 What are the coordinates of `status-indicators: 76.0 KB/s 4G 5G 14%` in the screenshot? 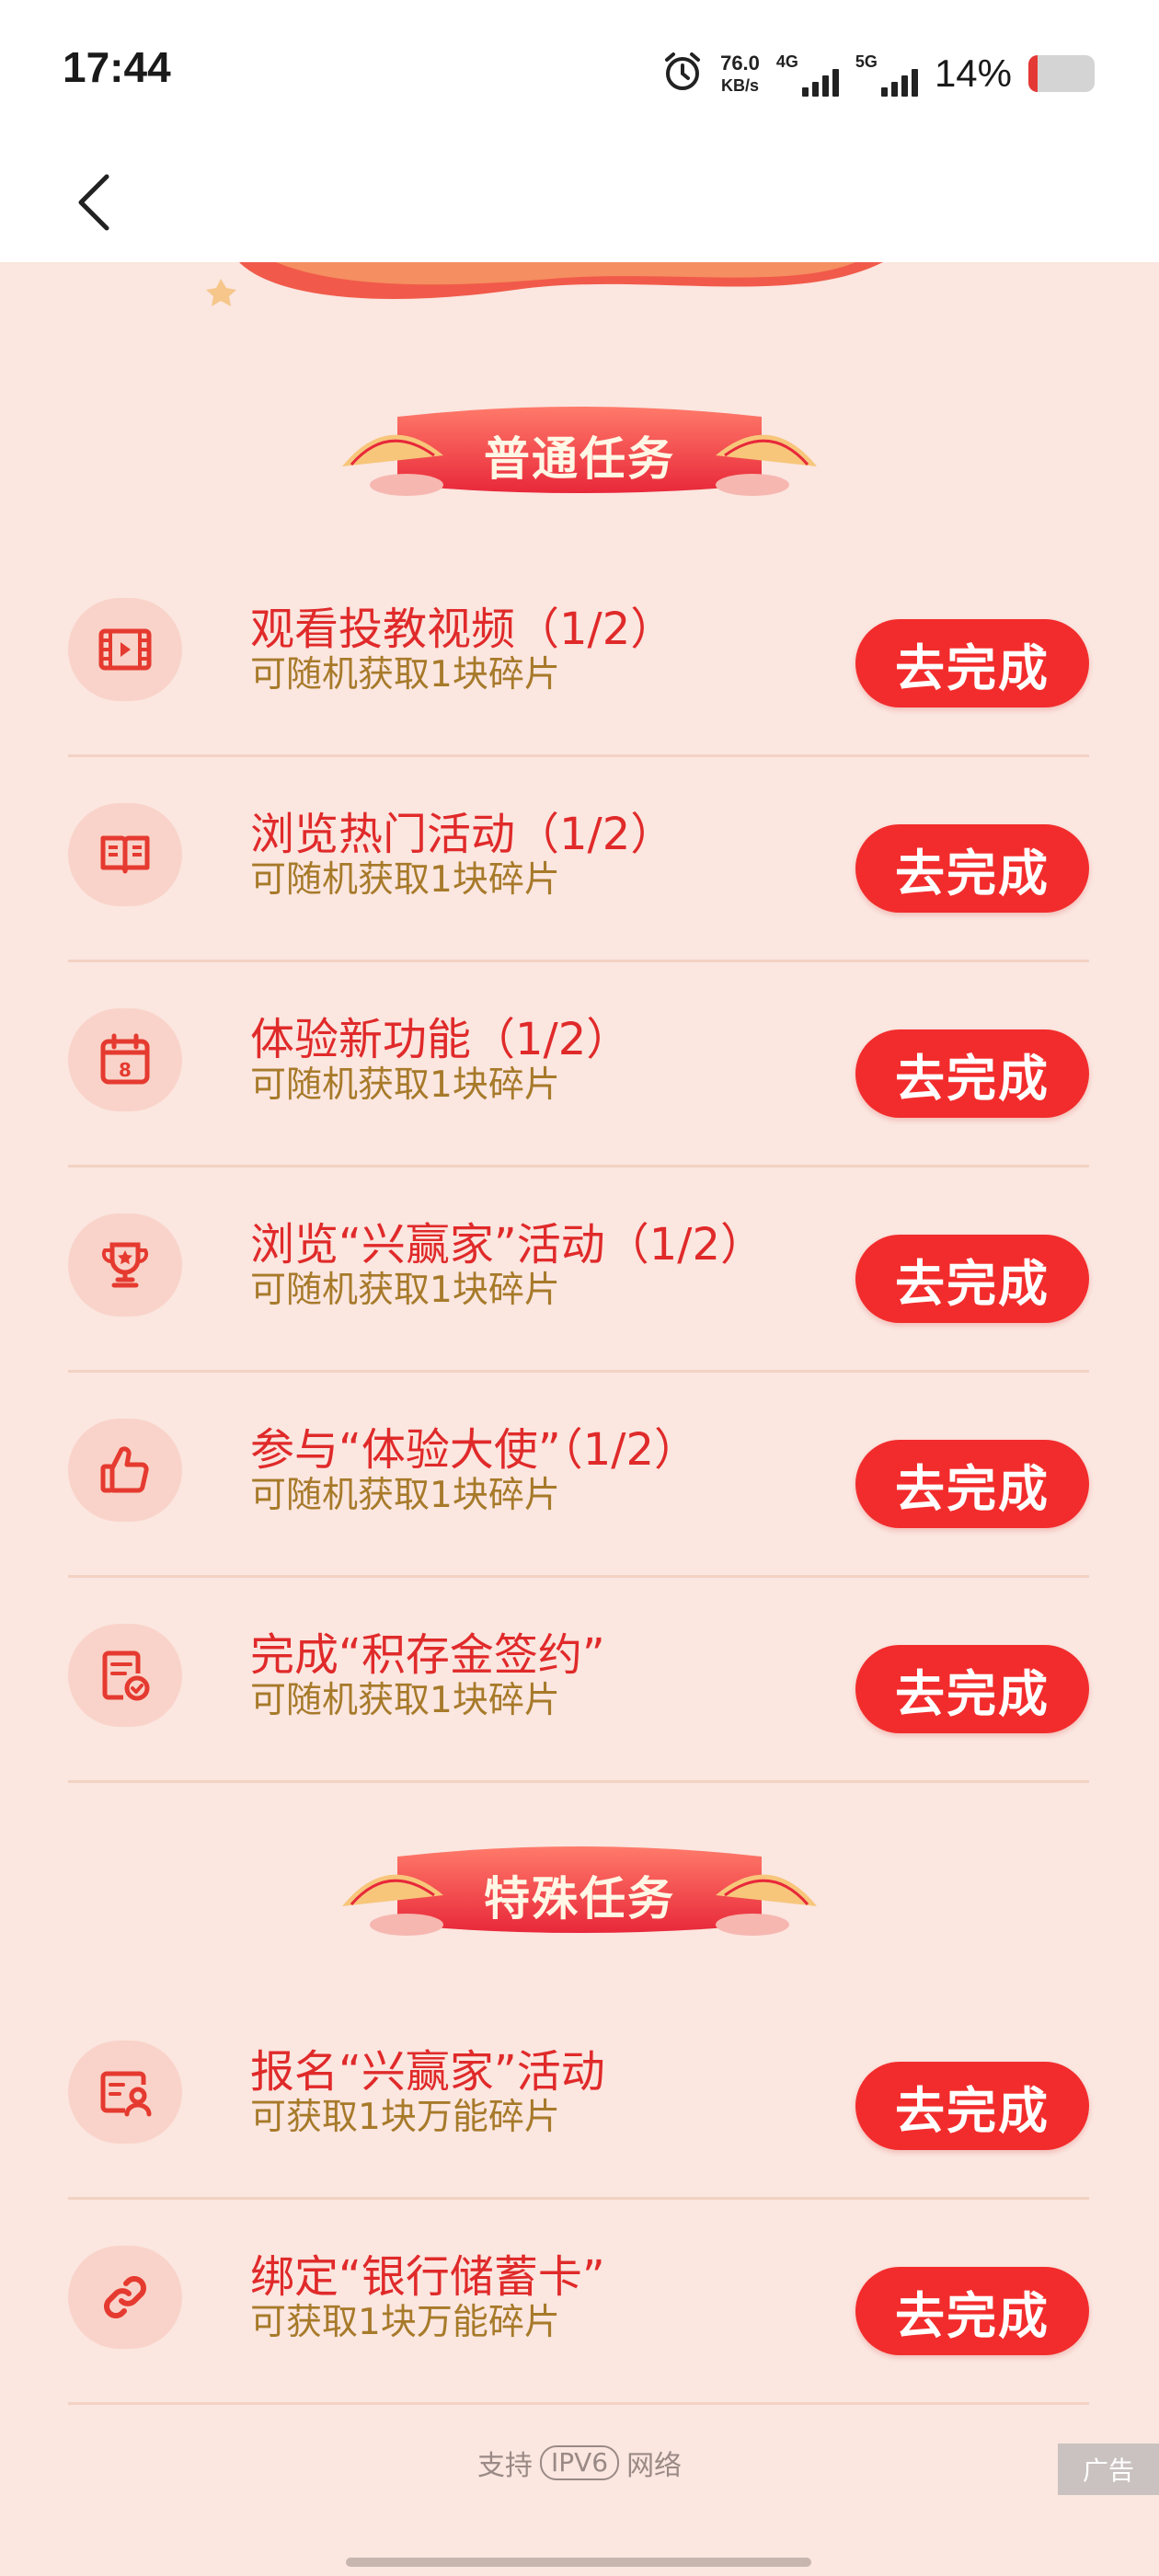 It's located at (878, 73).